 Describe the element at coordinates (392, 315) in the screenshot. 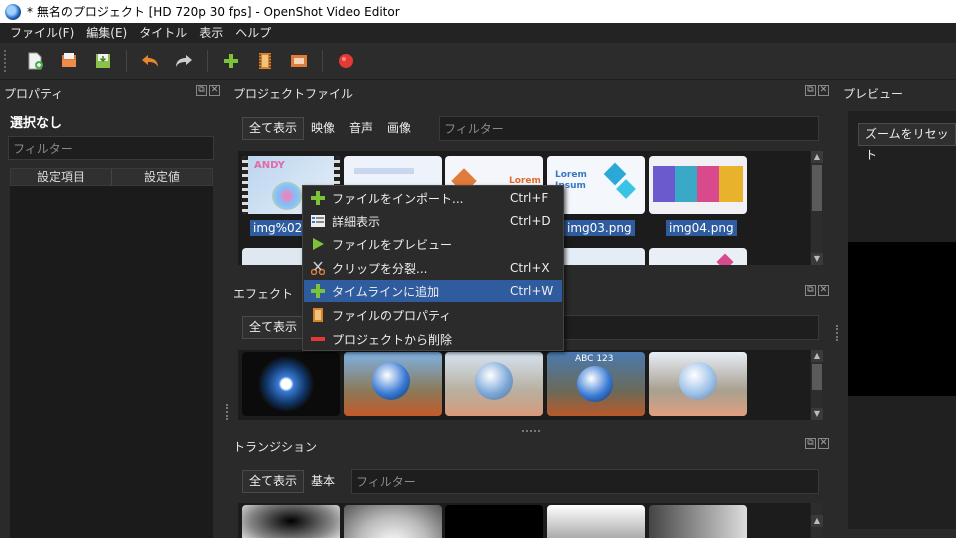

I see `menu-item-label: ファイルのプロパティ` at that location.